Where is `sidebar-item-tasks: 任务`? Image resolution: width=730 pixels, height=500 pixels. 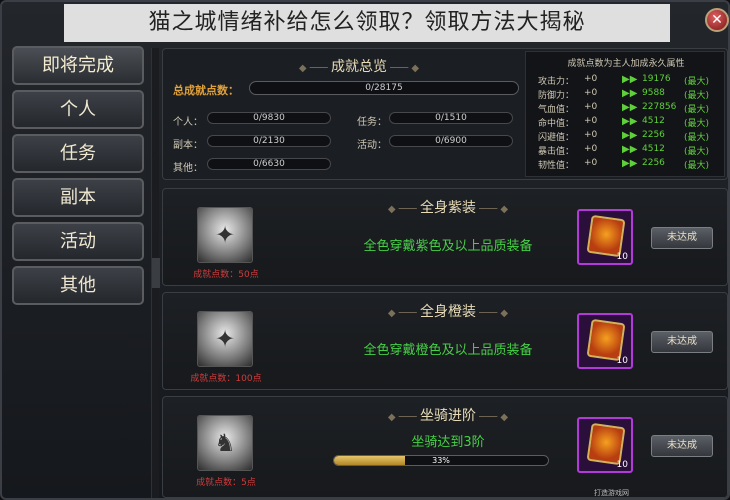 sidebar-item-tasks: 任务 is located at coordinates (78, 153).